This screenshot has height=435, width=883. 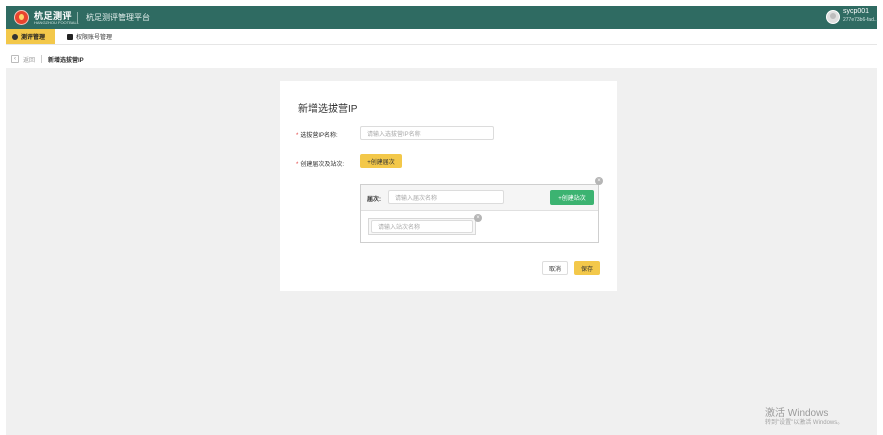 I want to click on menu-item-account-permissions: 权限账号管理, so click(x=89, y=36).